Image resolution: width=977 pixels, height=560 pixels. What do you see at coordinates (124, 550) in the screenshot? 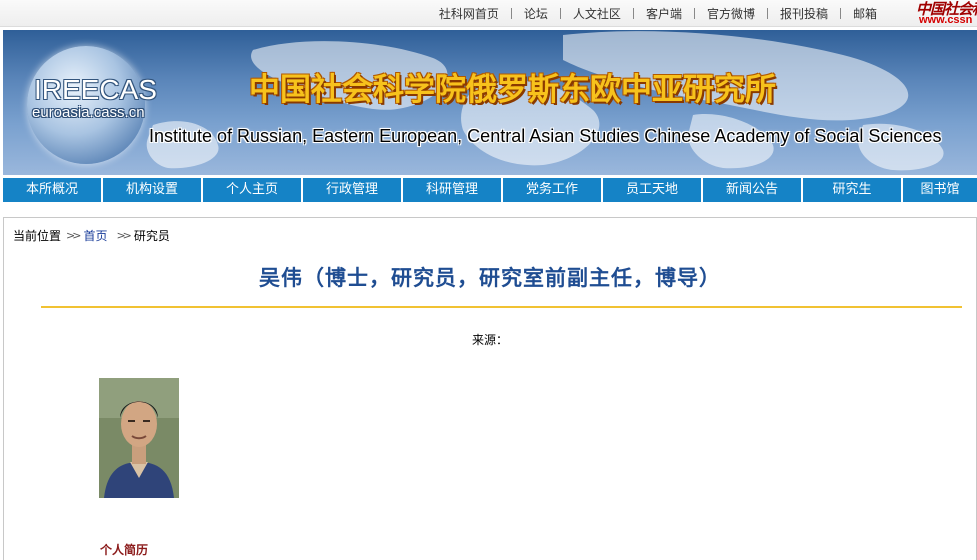
I see `bio-section-heading: 个人简历` at bounding box center [124, 550].